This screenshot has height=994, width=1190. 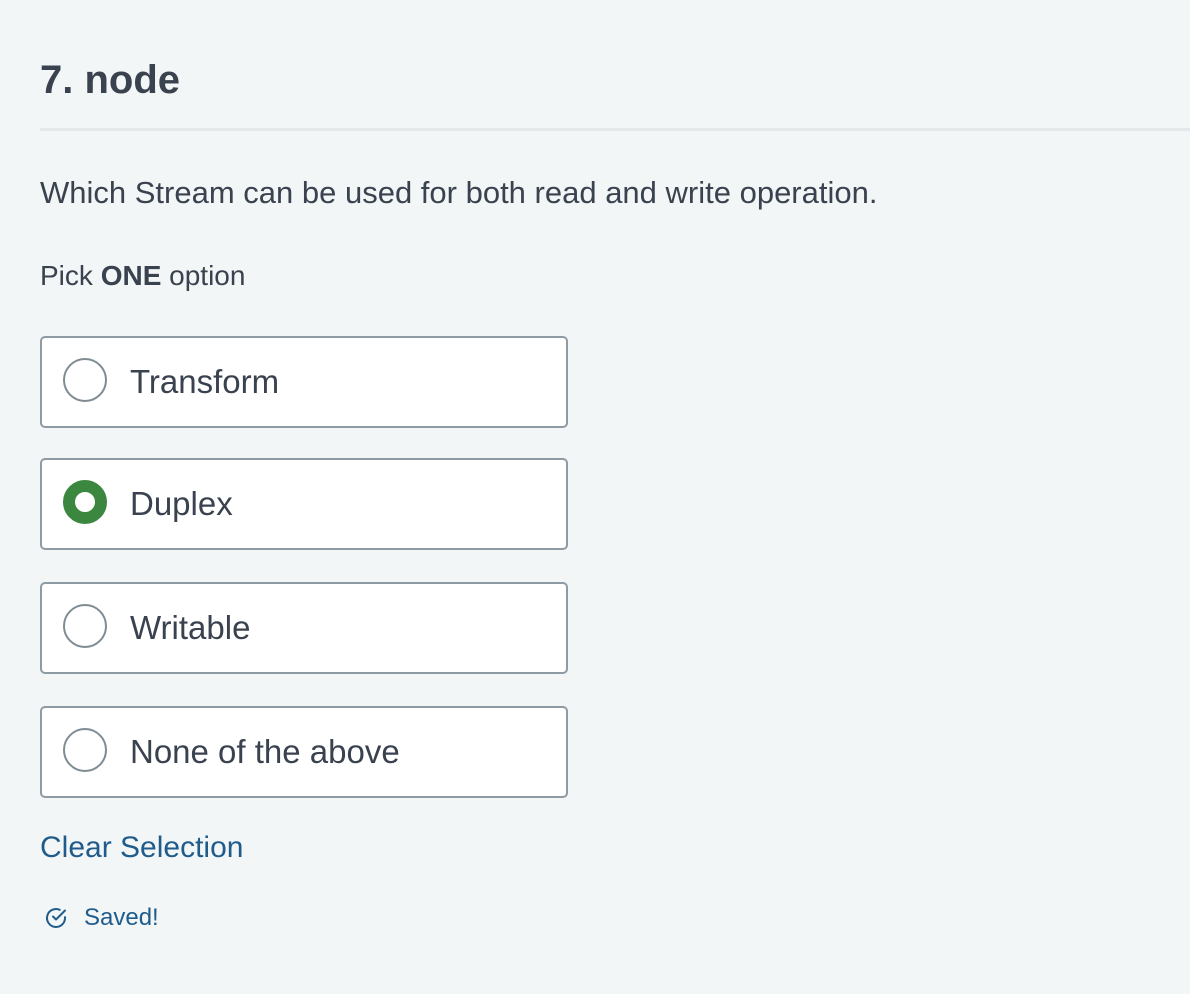 I want to click on option-label: Transform, so click(x=205, y=381).